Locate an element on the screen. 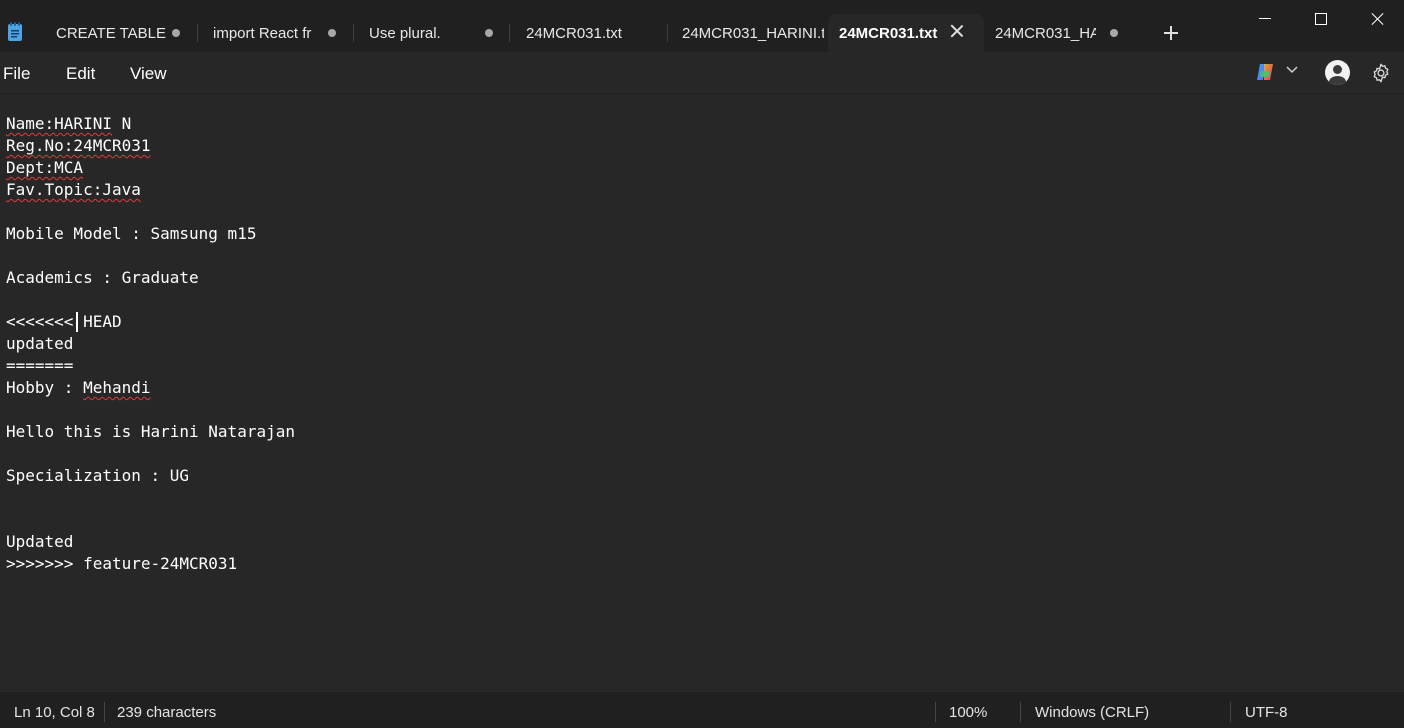  misspelled-word: Name:HARINI is located at coordinates (59, 123).